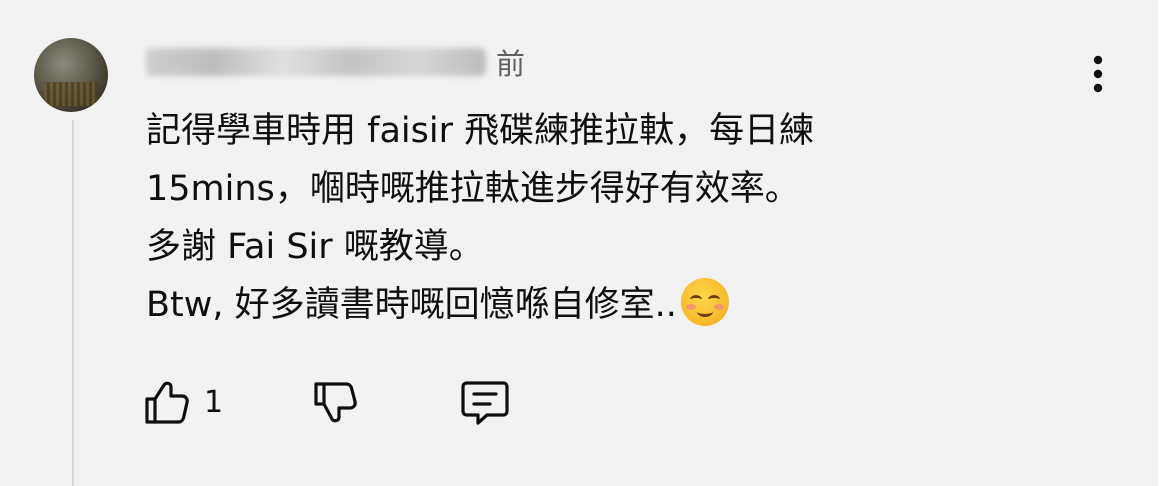  I want to click on comment-line: 多謝 Fai Sir 嘅教導。, so click(315, 247).